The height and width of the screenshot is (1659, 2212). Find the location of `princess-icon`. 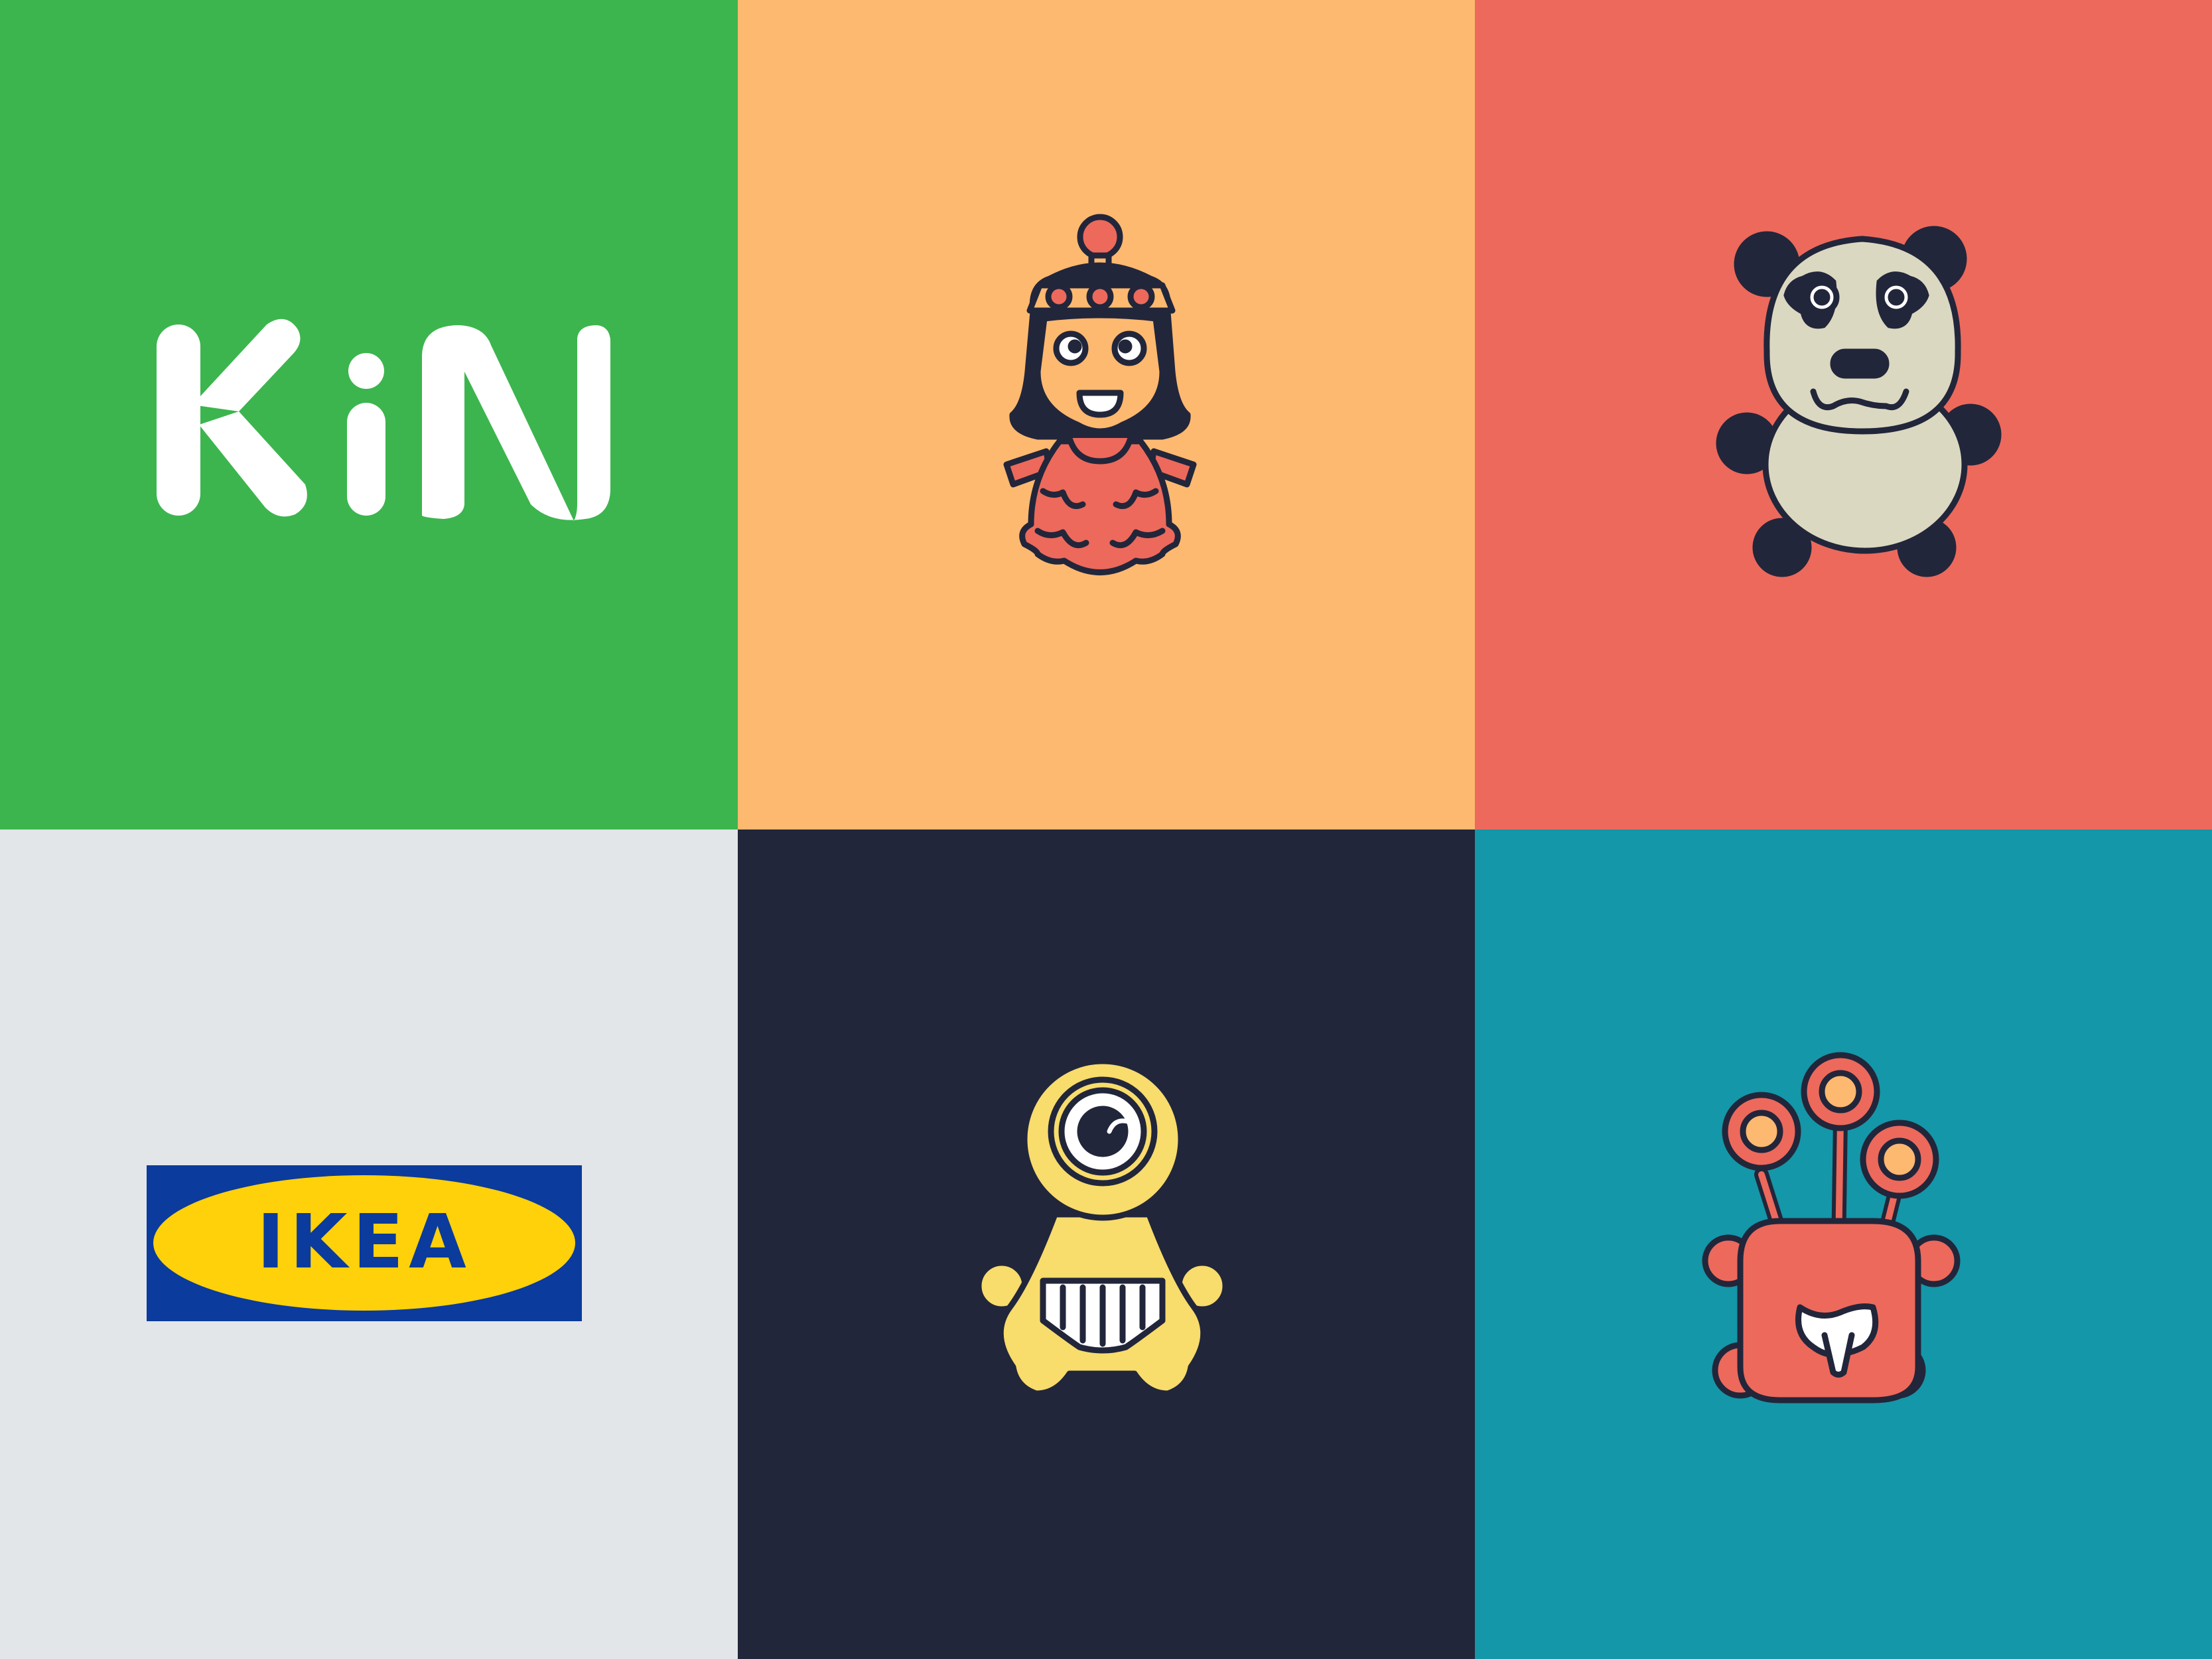

princess-icon is located at coordinates (1100, 394).